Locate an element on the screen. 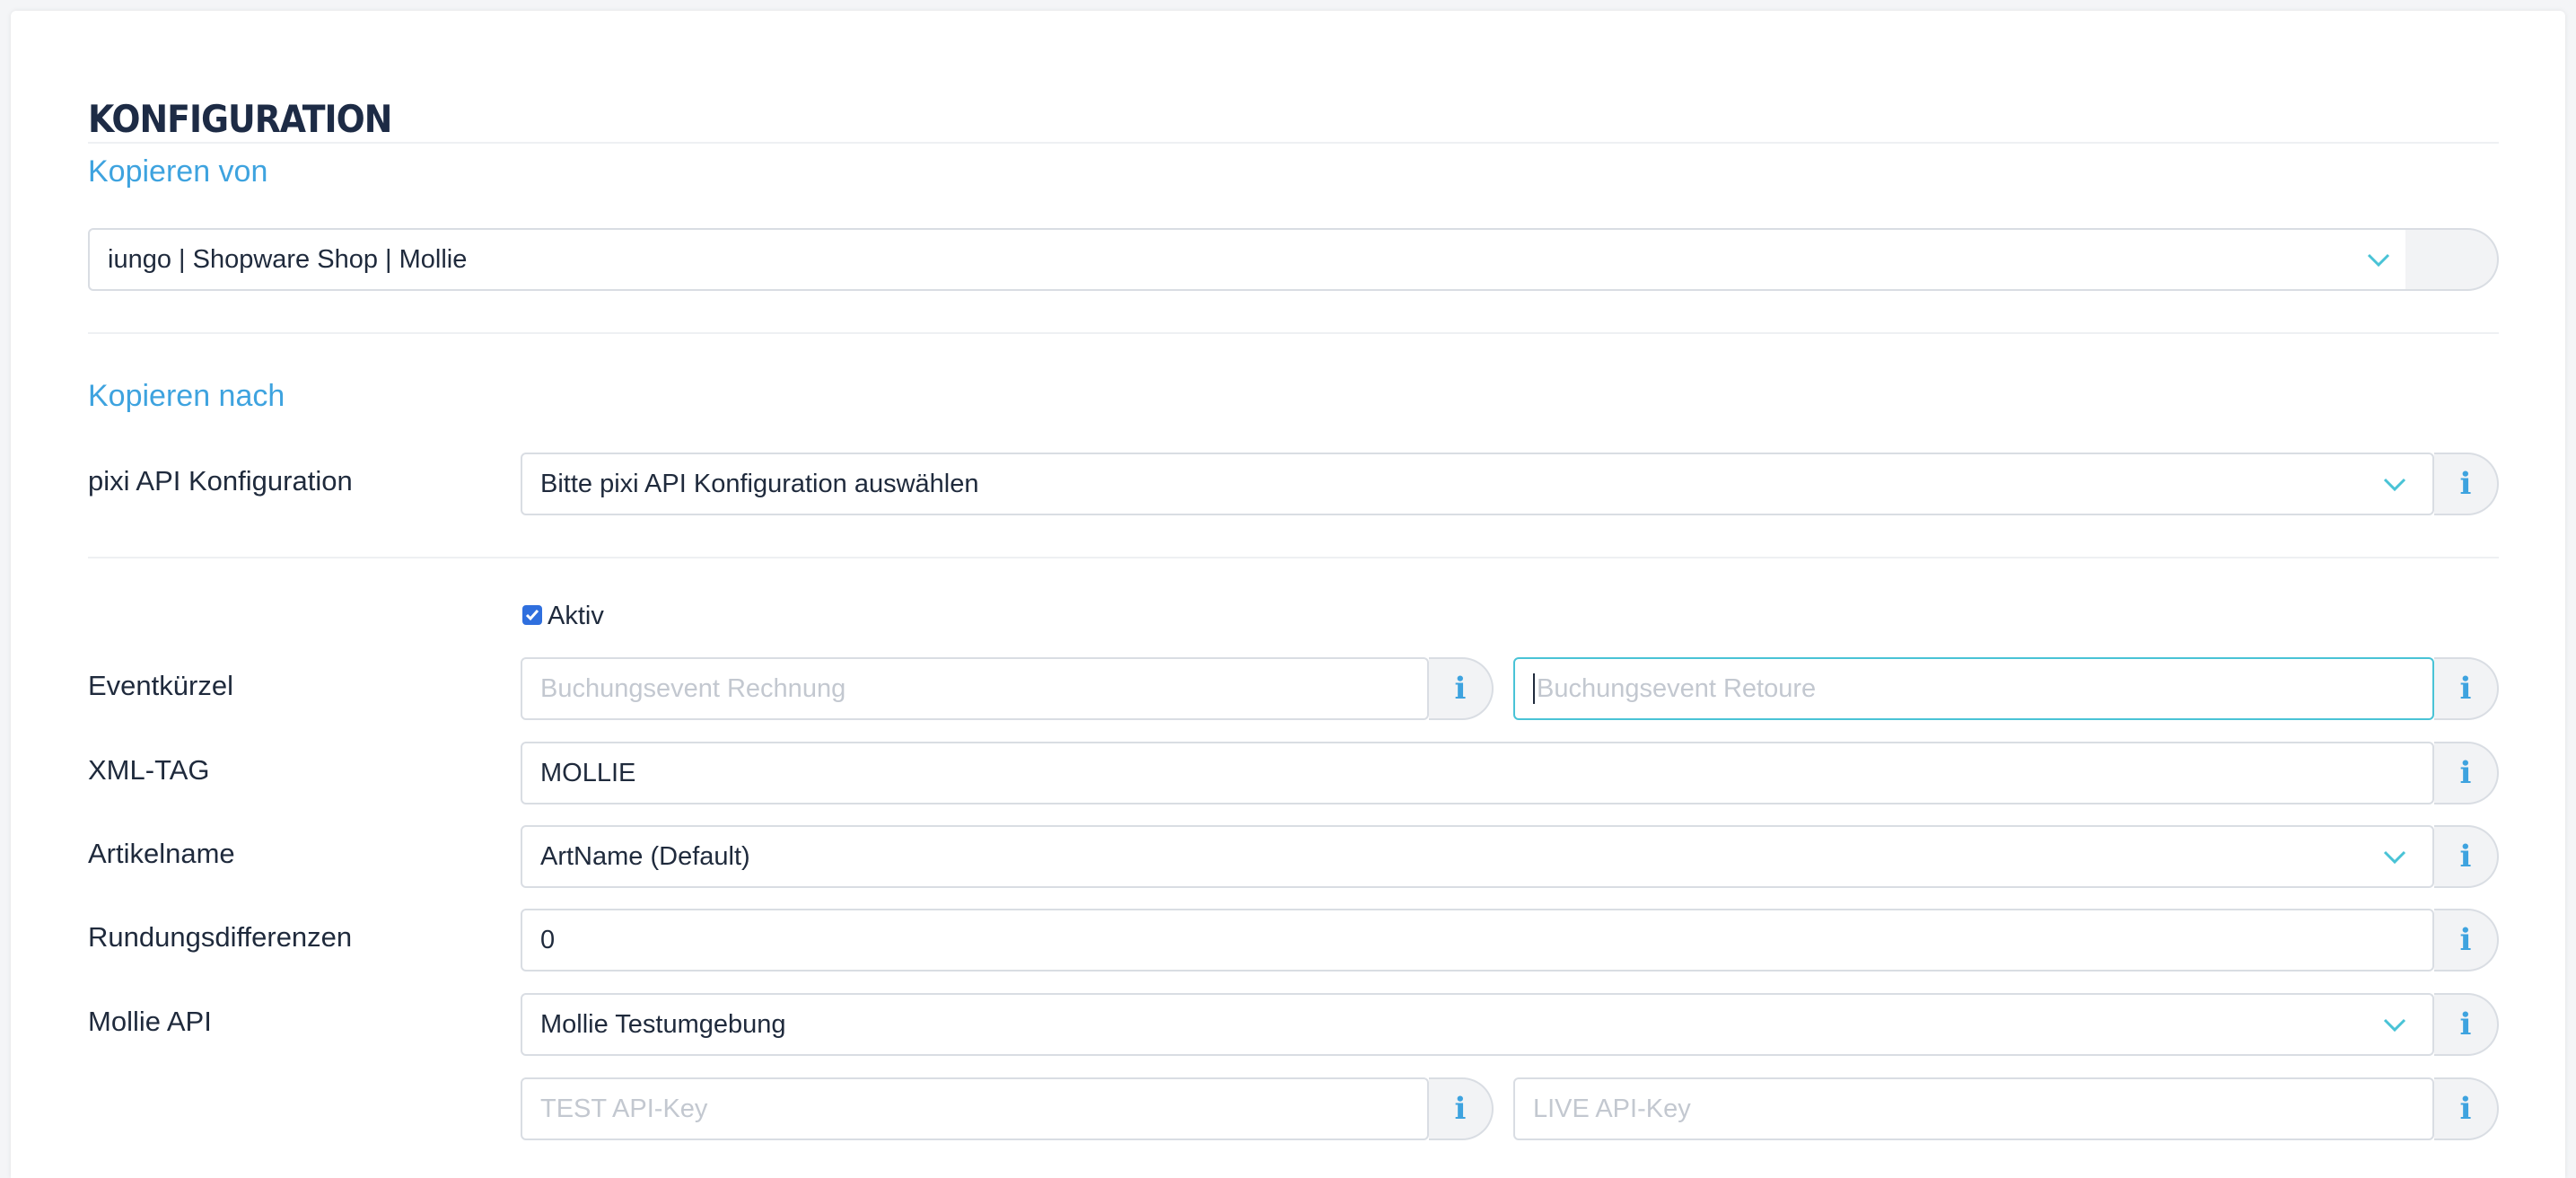 This screenshot has height=1178, width=2576. copy-from-heading: Kopieren von is located at coordinates (178, 171).